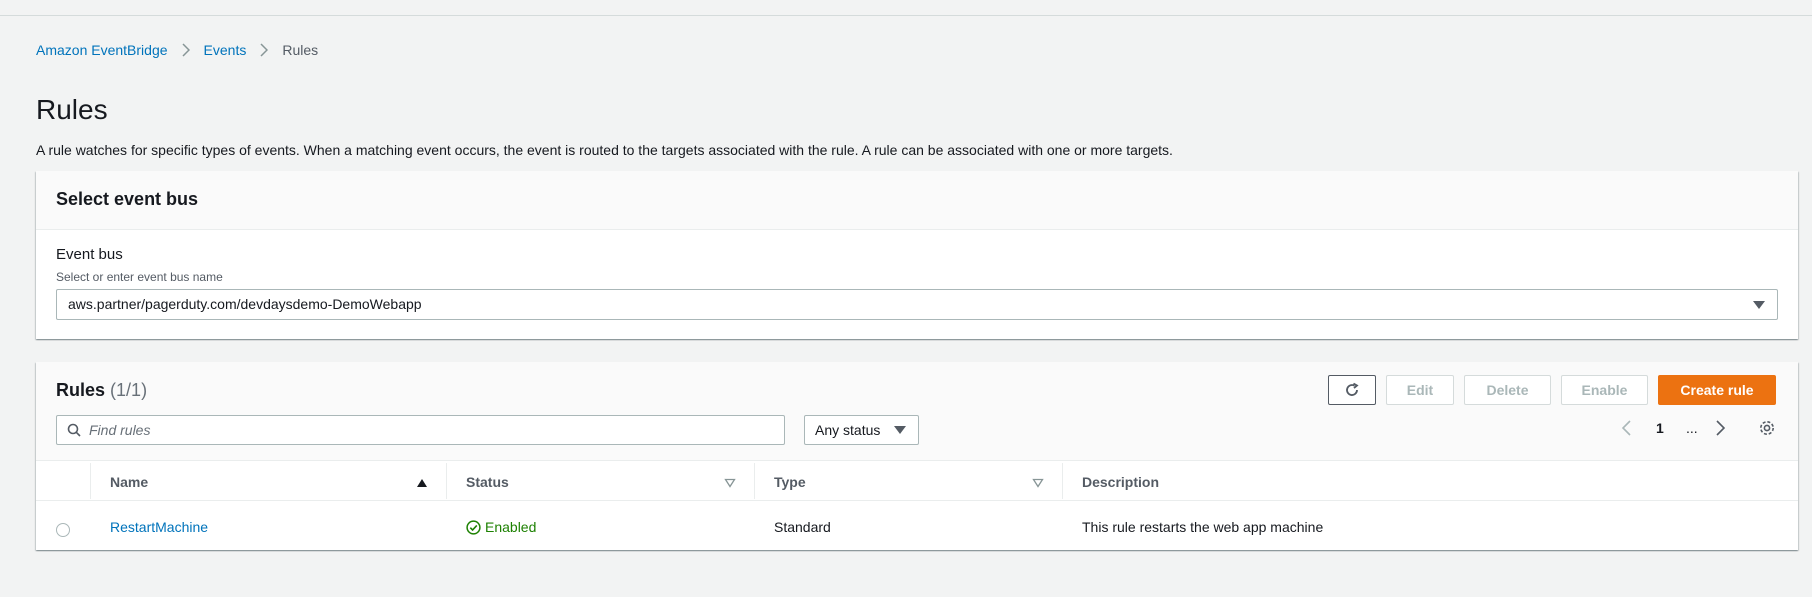 This screenshot has height=597, width=1812. What do you see at coordinates (1604, 390) in the screenshot?
I see `enable-button: Enable` at bounding box center [1604, 390].